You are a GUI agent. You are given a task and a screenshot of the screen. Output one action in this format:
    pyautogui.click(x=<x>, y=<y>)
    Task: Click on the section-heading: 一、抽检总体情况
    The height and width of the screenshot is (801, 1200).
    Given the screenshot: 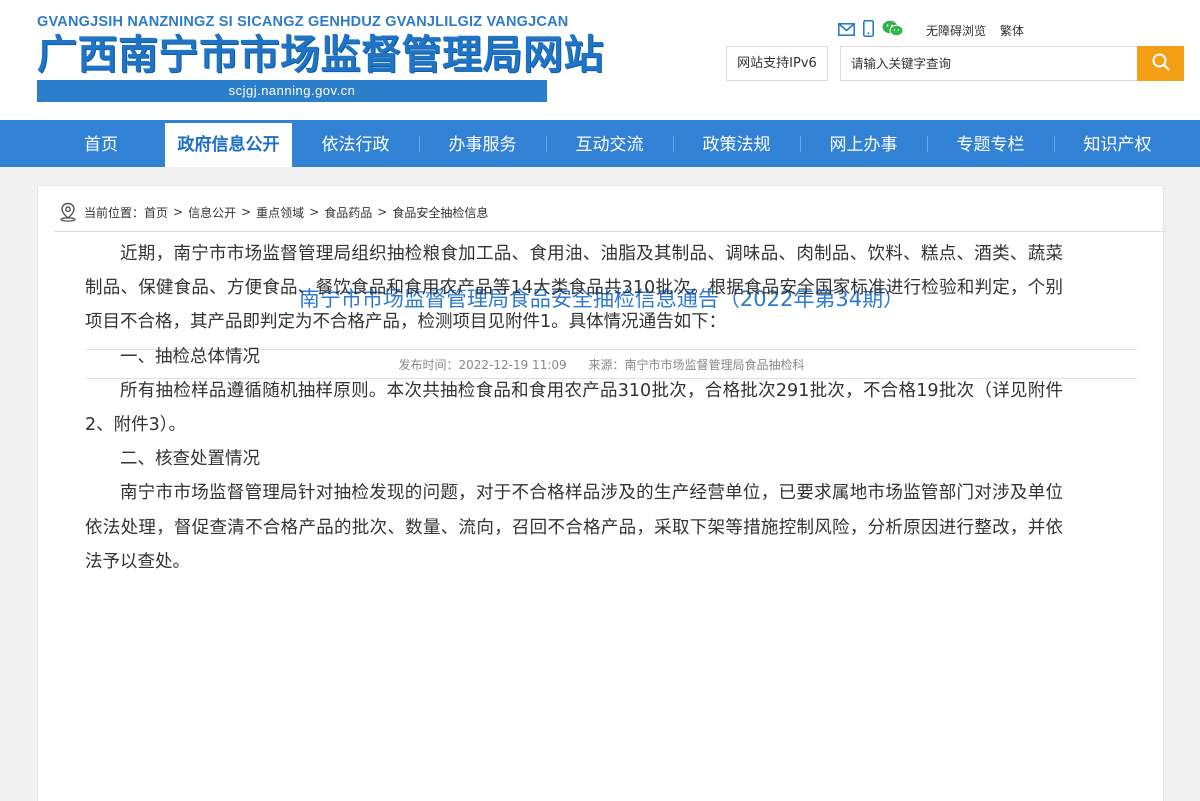 What is the action you would take?
    pyautogui.click(x=190, y=356)
    